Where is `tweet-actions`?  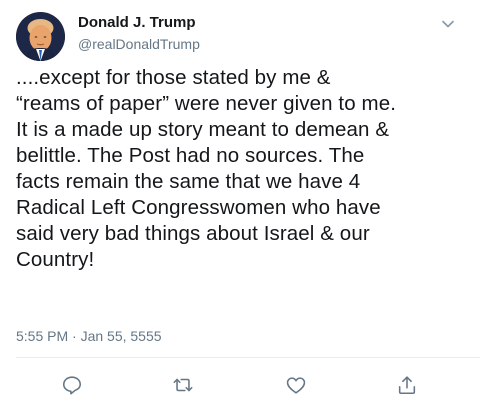
tweet-actions is located at coordinates (240, 384).